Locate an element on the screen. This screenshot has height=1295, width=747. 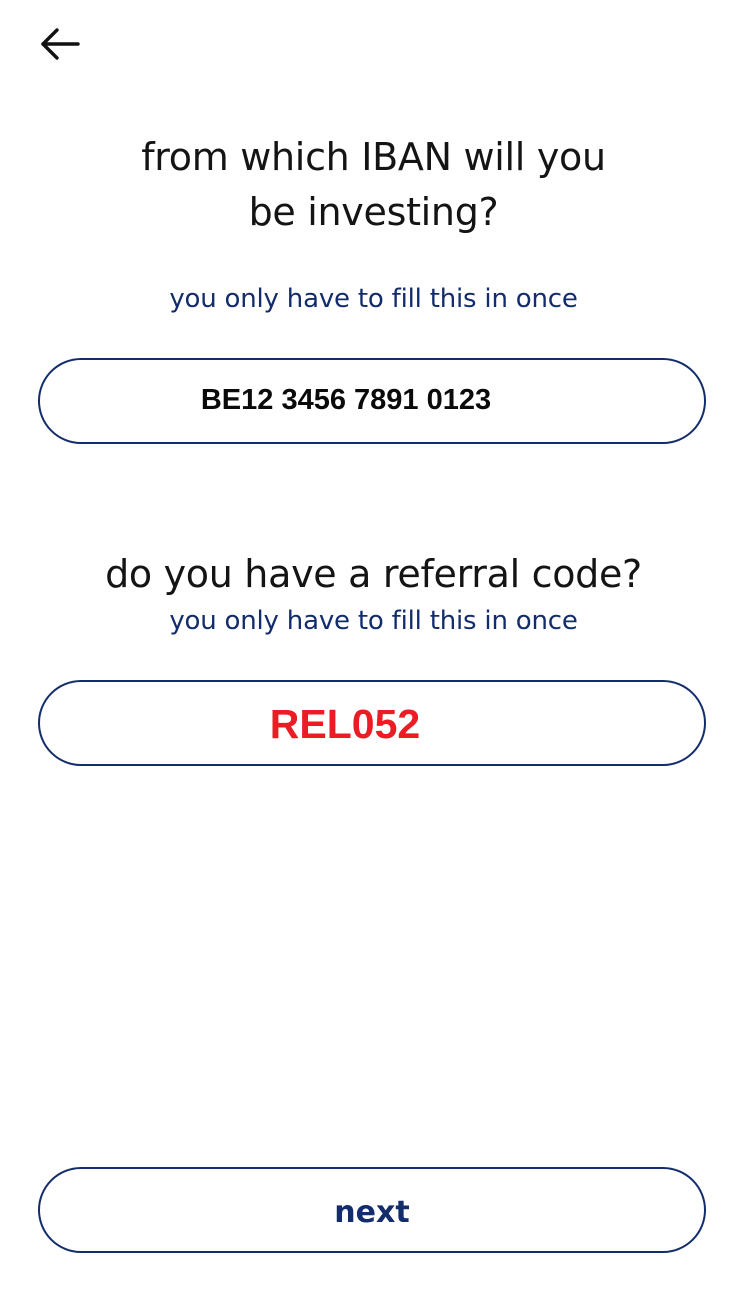
referral-question-title: do you have a referral code? is located at coordinates (373, 574).